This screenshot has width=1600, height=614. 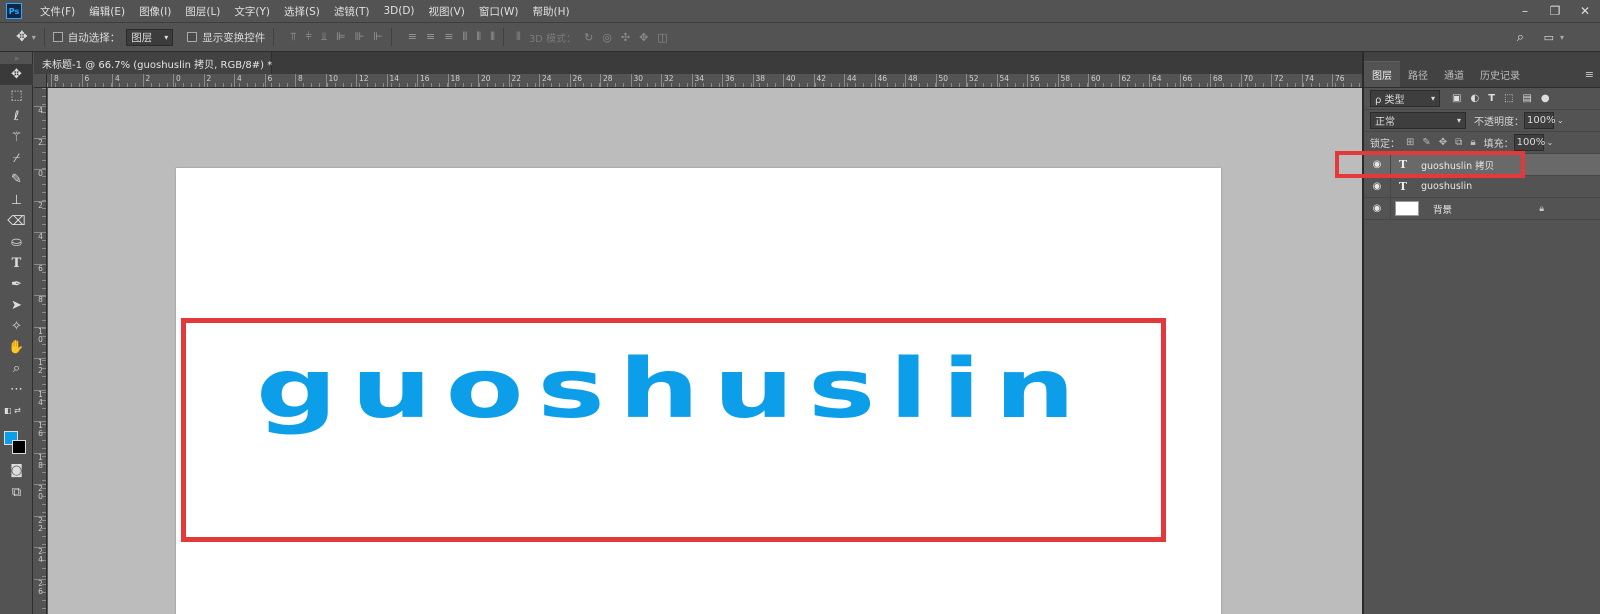 What do you see at coordinates (341, 37) in the screenshot?
I see `align-left-icon: ⊫` at bounding box center [341, 37].